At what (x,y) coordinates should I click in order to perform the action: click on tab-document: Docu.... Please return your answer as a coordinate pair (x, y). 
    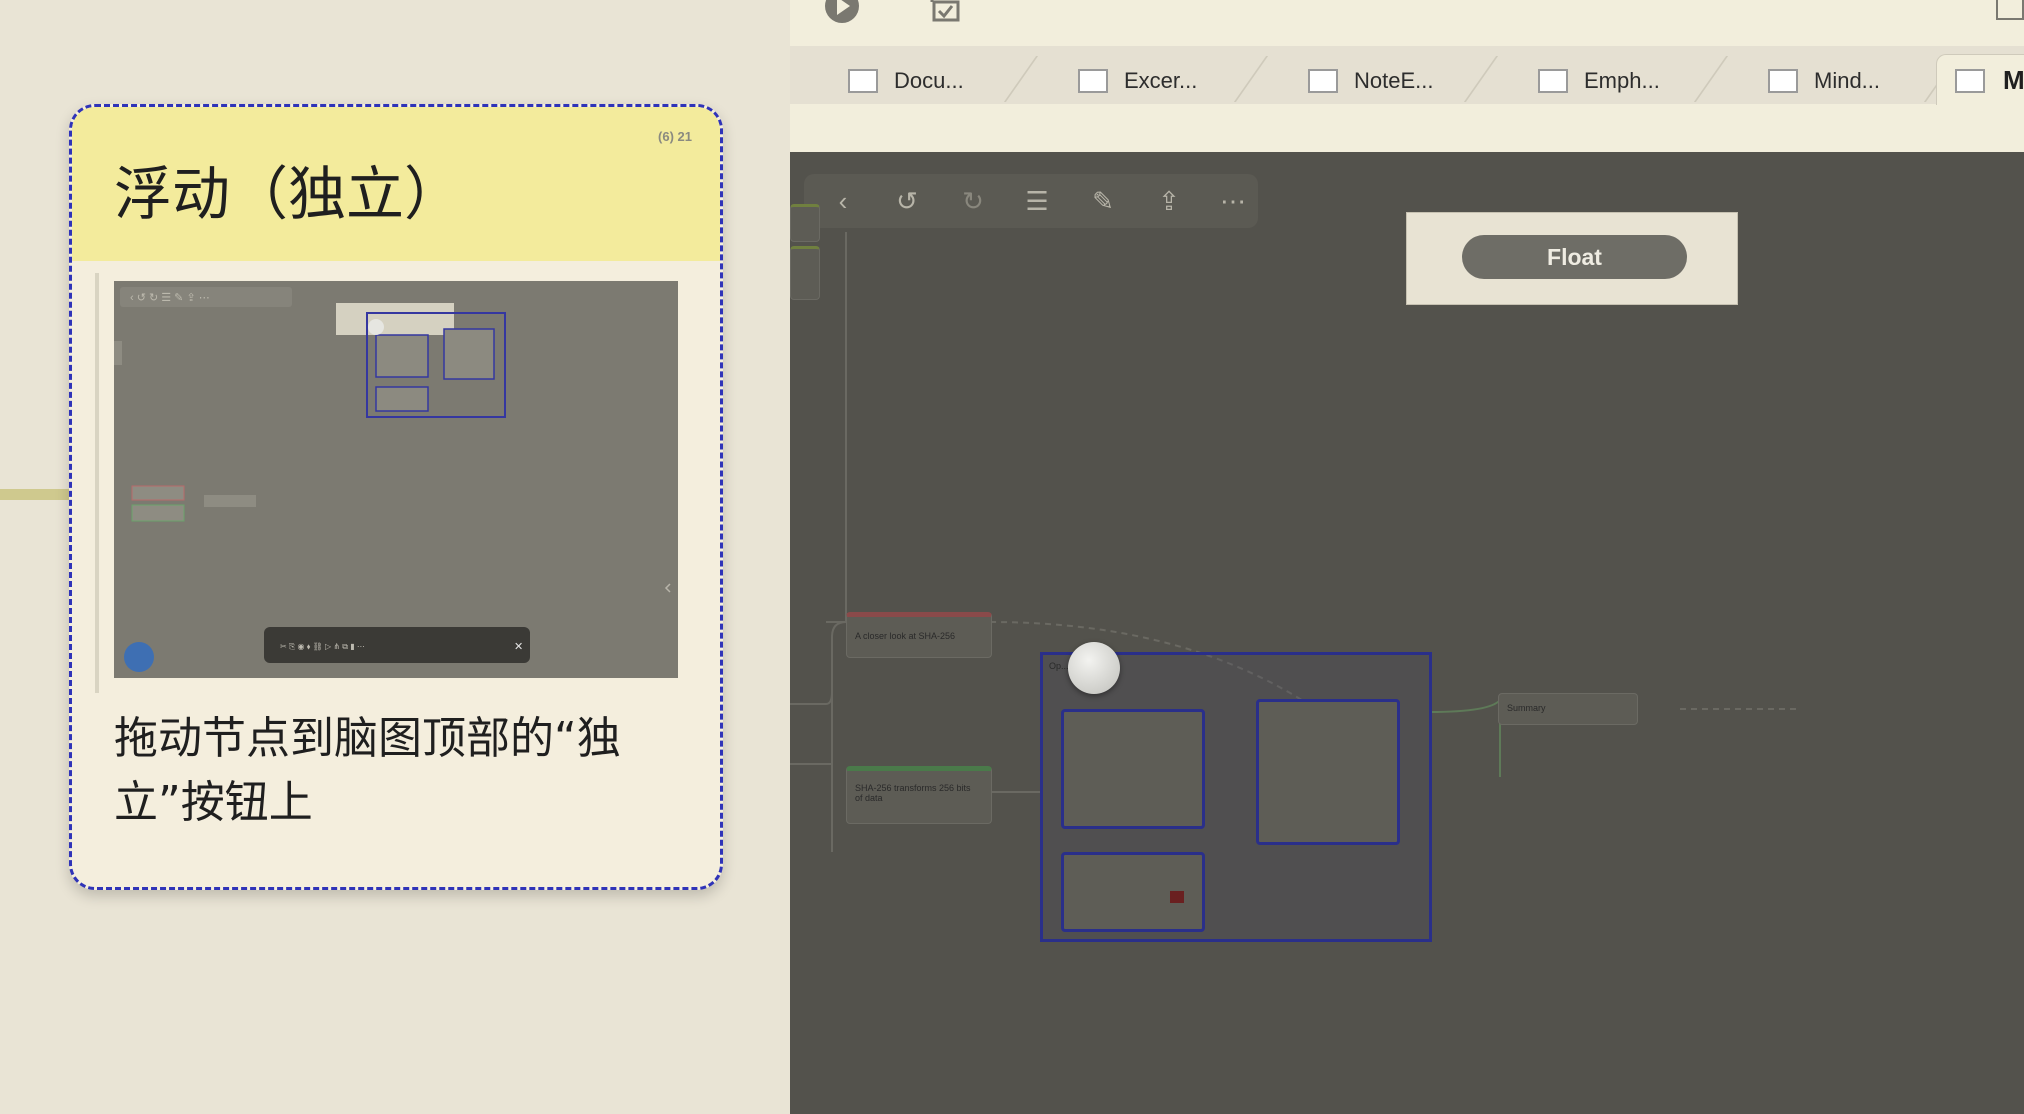
    Looking at the image, I should click on (906, 81).